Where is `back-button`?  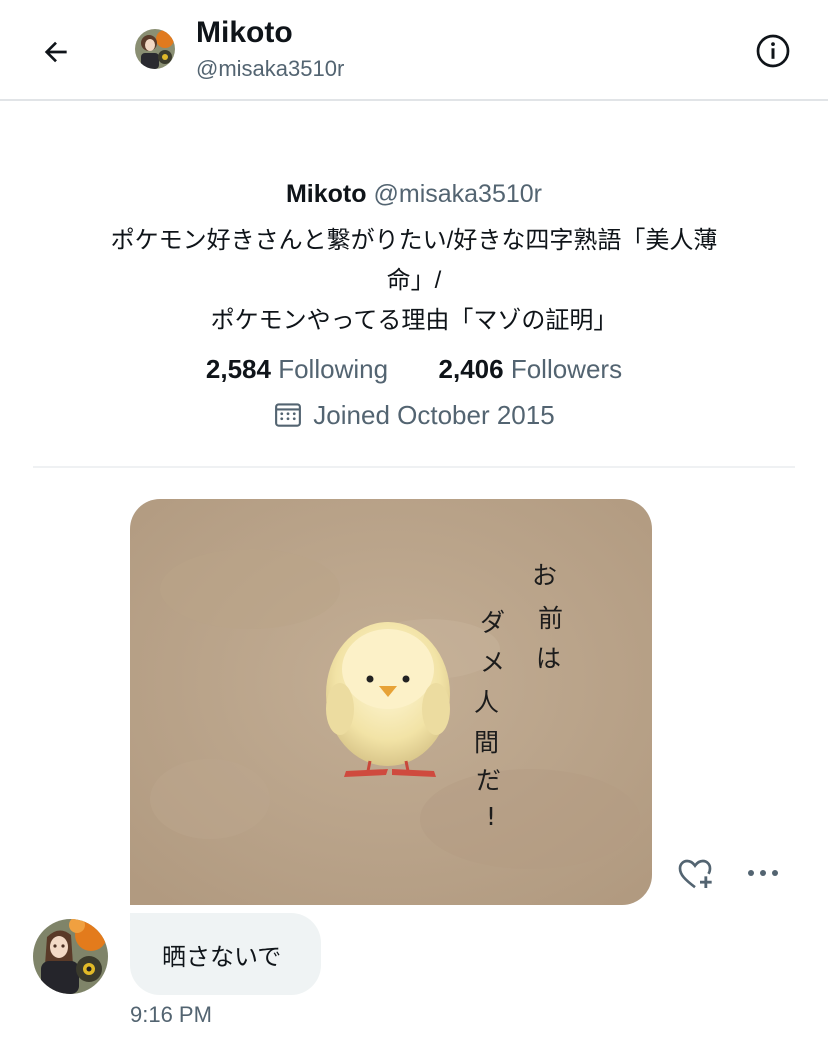
back-button is located at coordinates (56, 52).